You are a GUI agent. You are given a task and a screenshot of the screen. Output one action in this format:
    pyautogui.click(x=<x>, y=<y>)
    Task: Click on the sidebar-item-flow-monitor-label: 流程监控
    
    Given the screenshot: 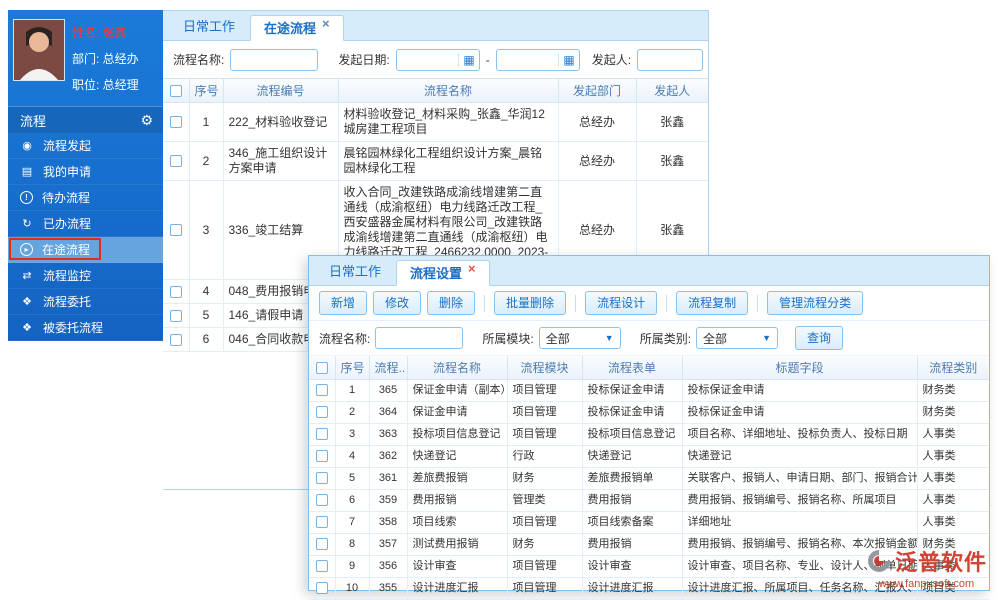 What is the action you would take?
    pyautogui.click(x=67, y=276)
    